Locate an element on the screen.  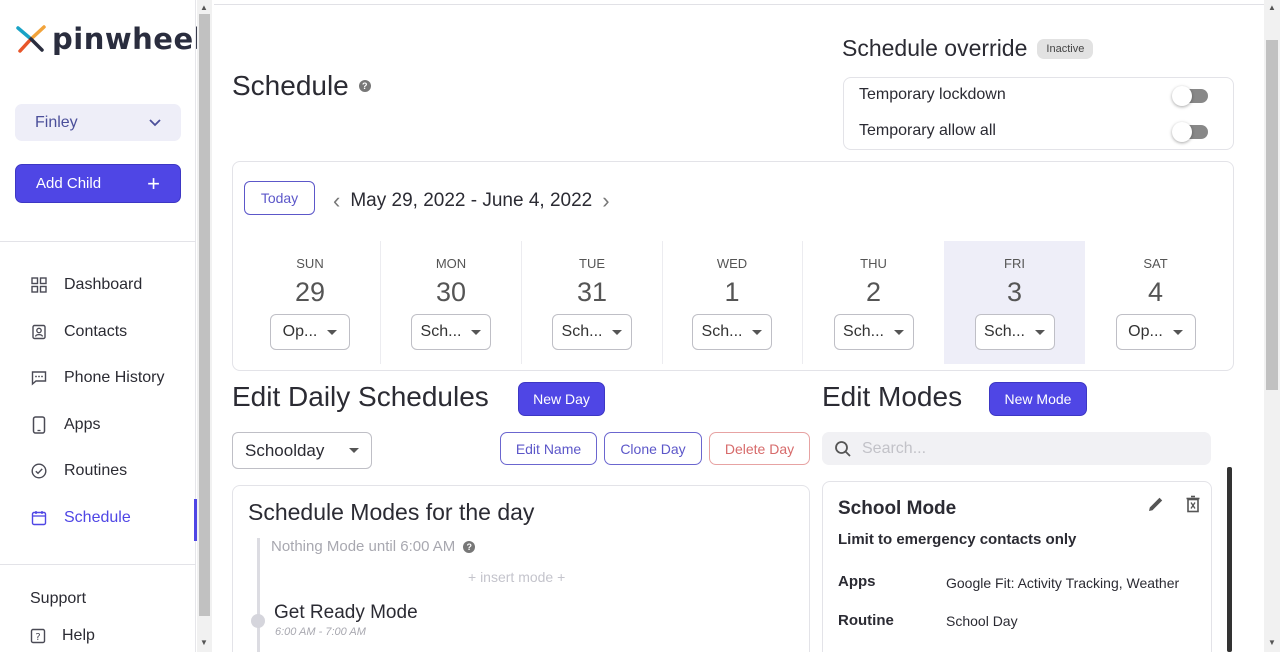
phone-icon is located at coordinates (39, 425).